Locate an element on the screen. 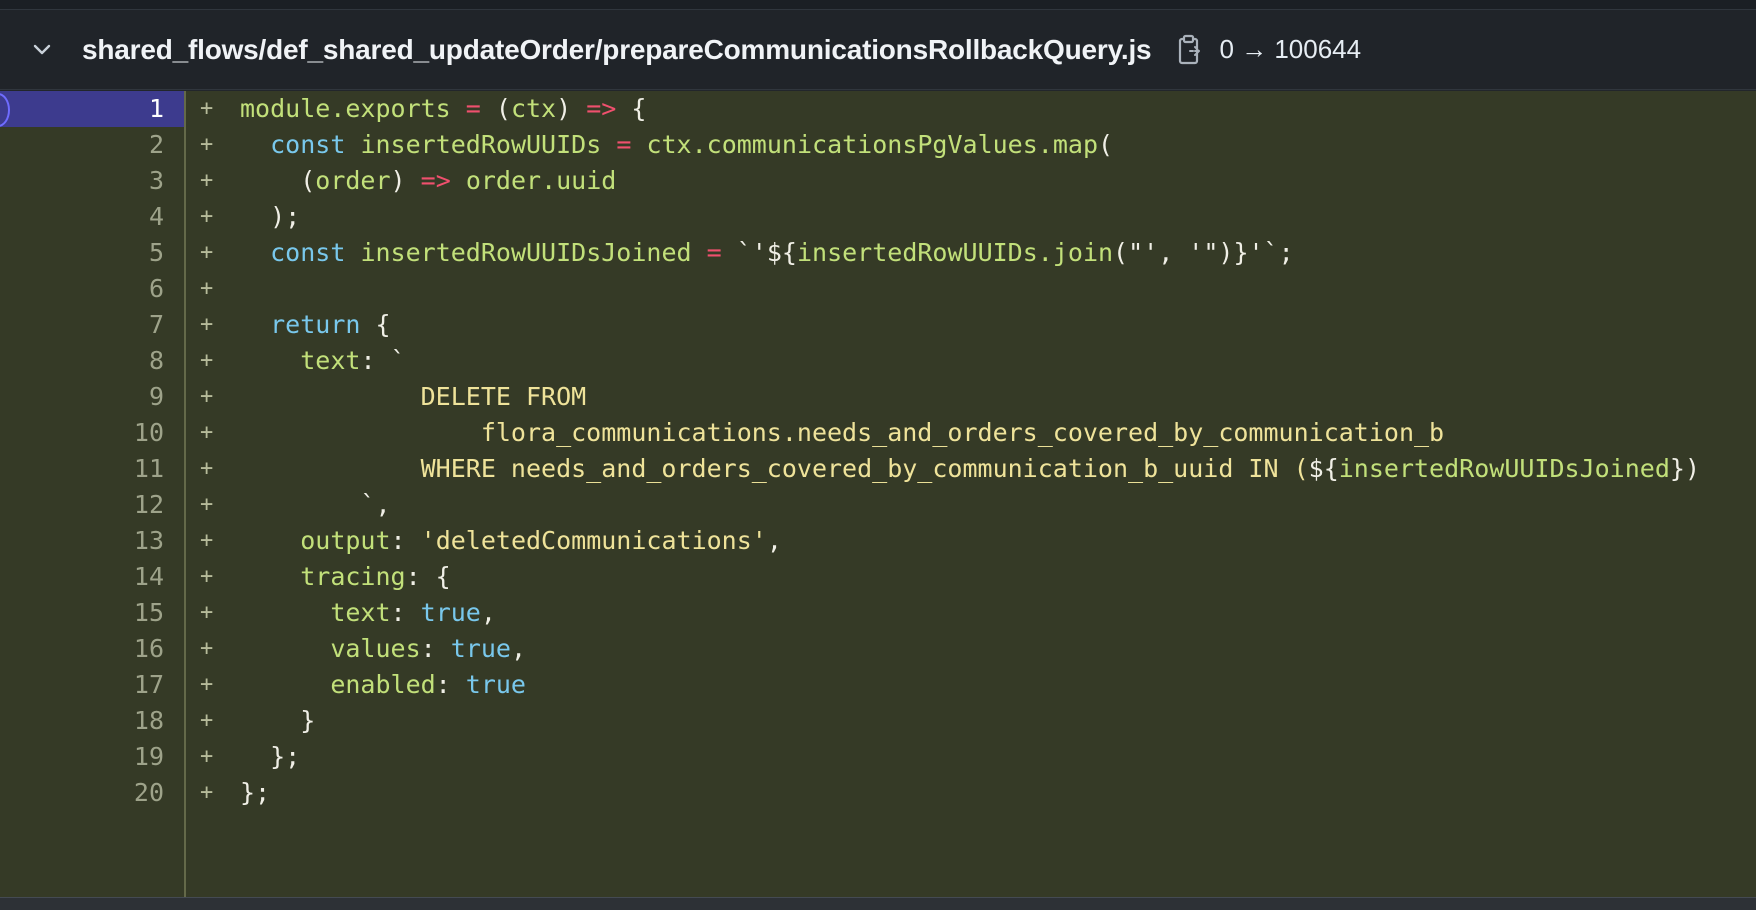 The height and width of the screenshot is (910, 1756). diff-line-20: 20 +}; is located at coordinates (878, 793).